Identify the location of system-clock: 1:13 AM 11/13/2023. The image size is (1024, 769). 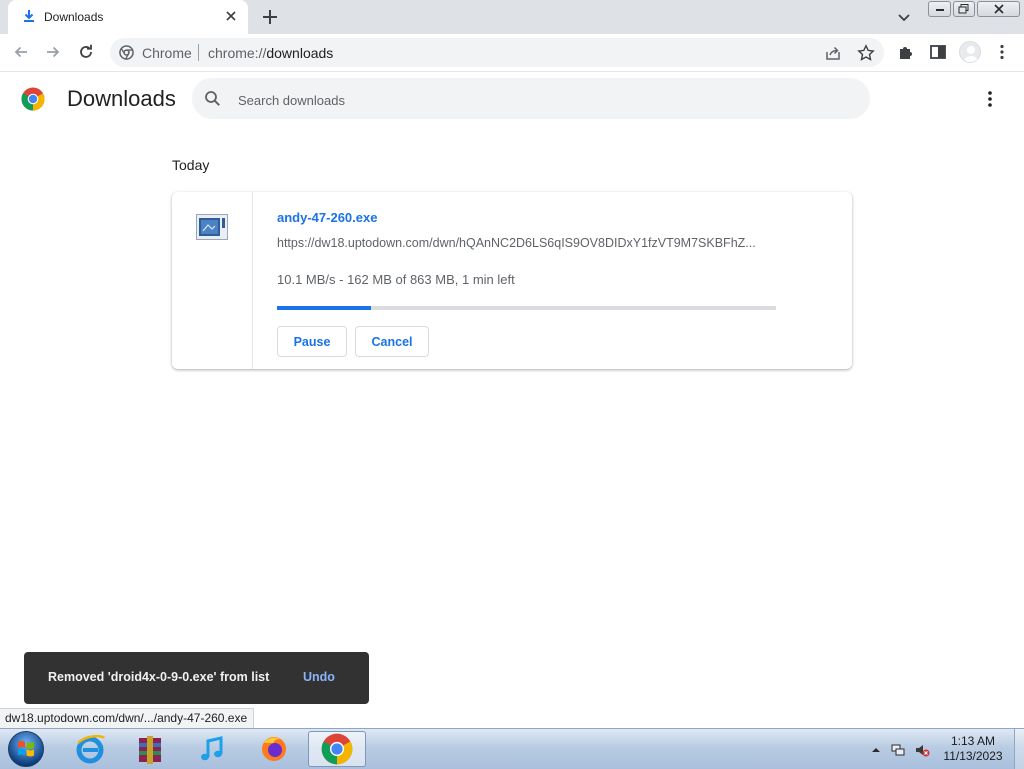
(973, 749).